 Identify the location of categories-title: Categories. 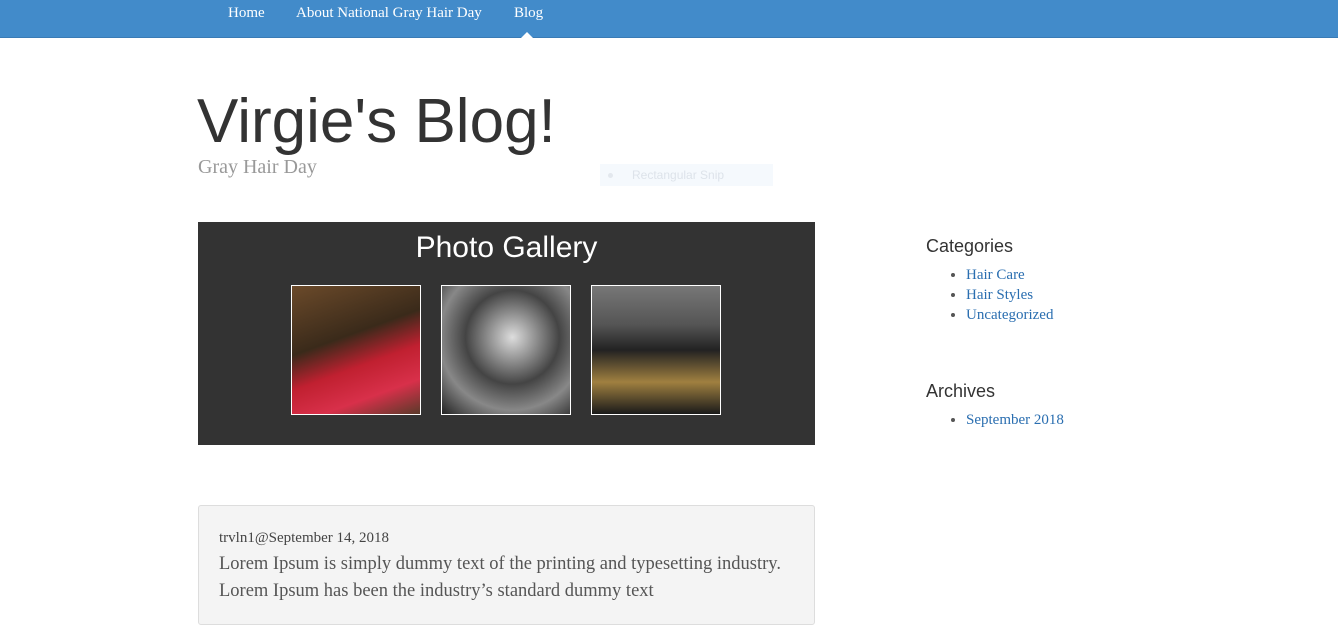
(970, 246).